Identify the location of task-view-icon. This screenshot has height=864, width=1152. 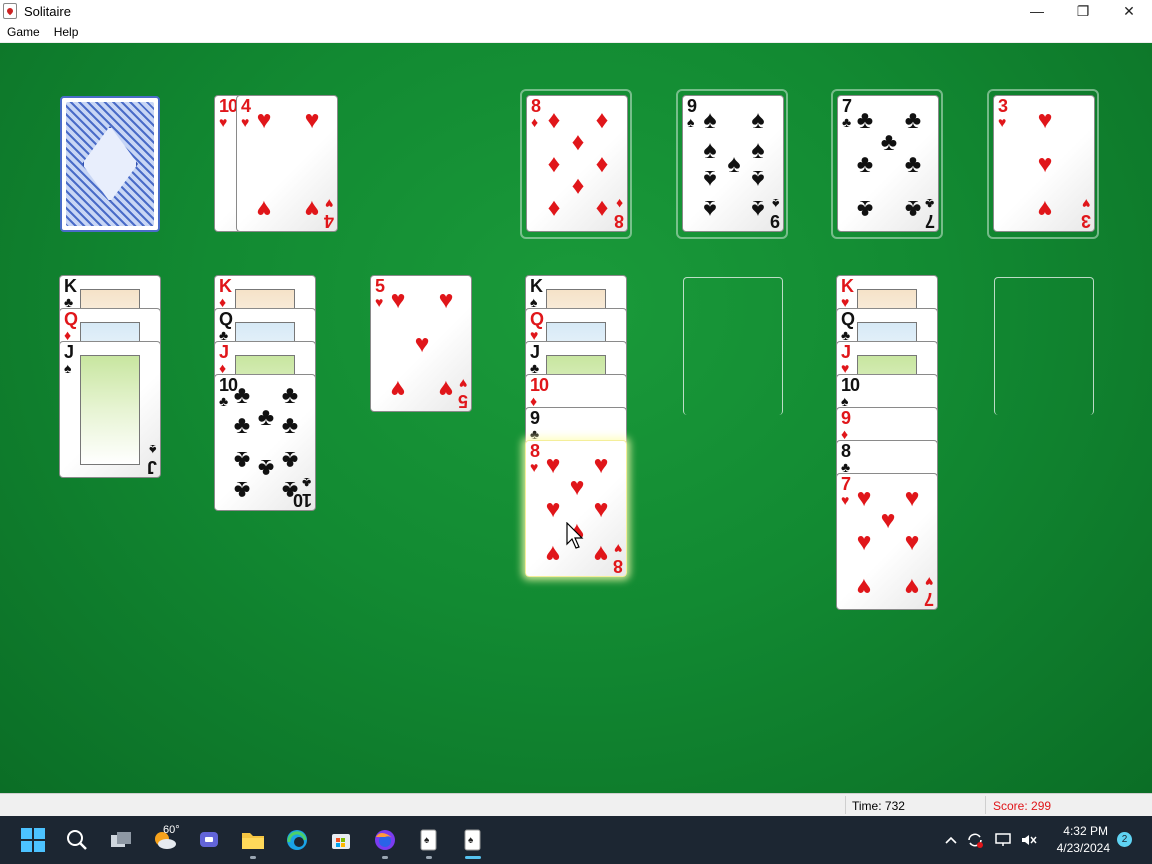
(121, 840).